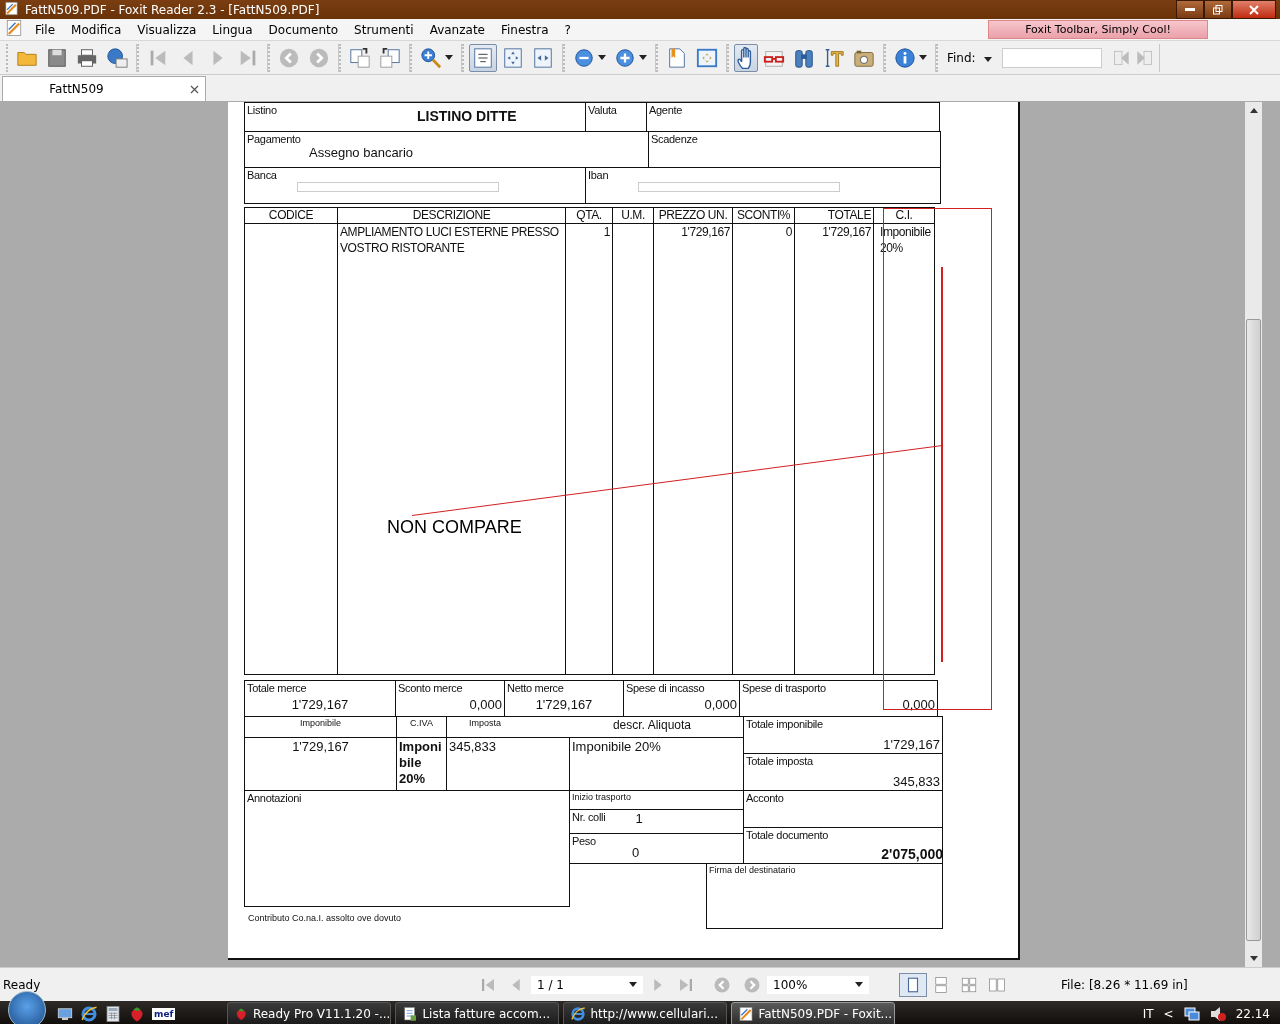  What do you see at coordinates (1253, 110) in the screenshot?
I see `scroll-up-icon` at bounding box center [1253, 110].